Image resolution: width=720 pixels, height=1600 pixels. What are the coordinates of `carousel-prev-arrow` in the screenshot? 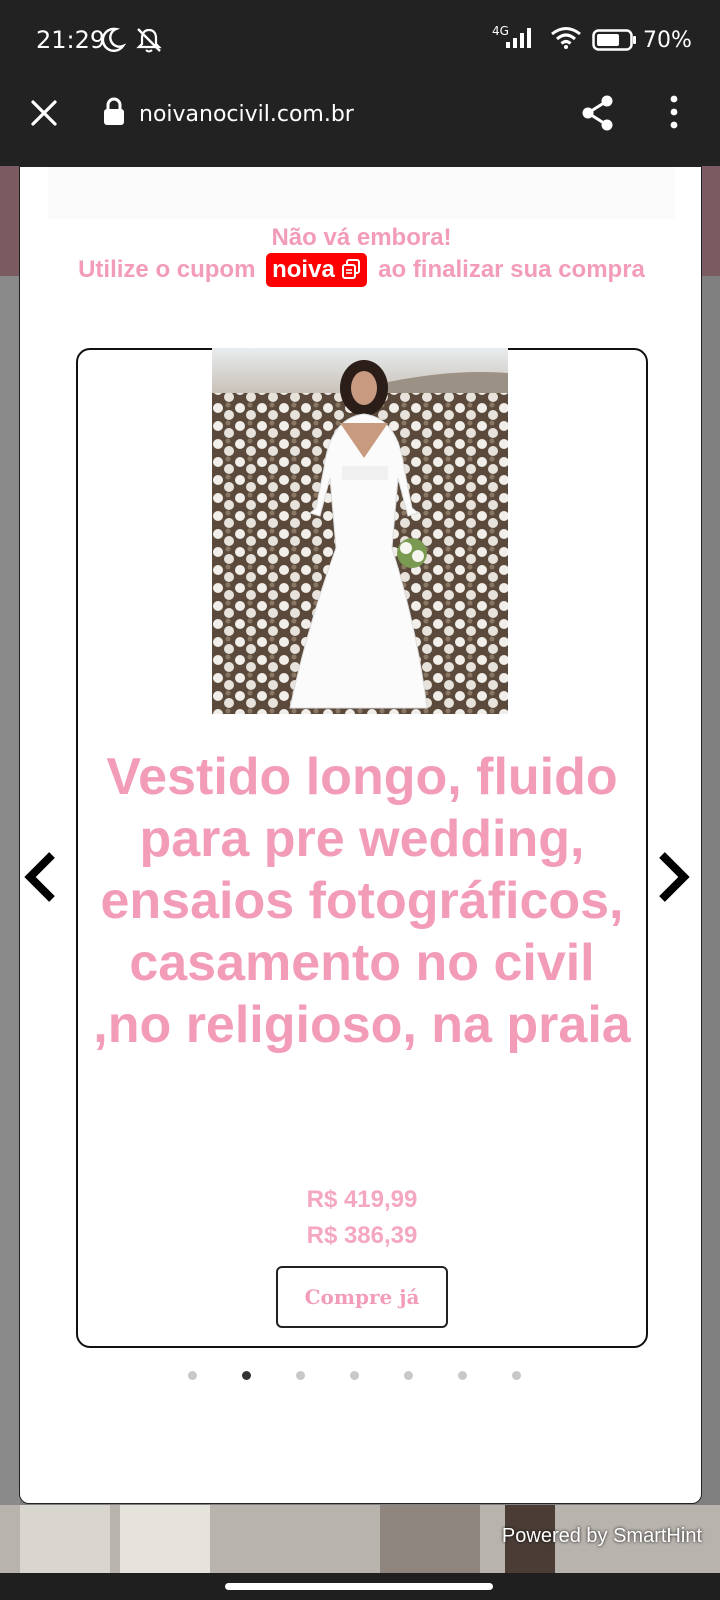 It's located at (42, 877).